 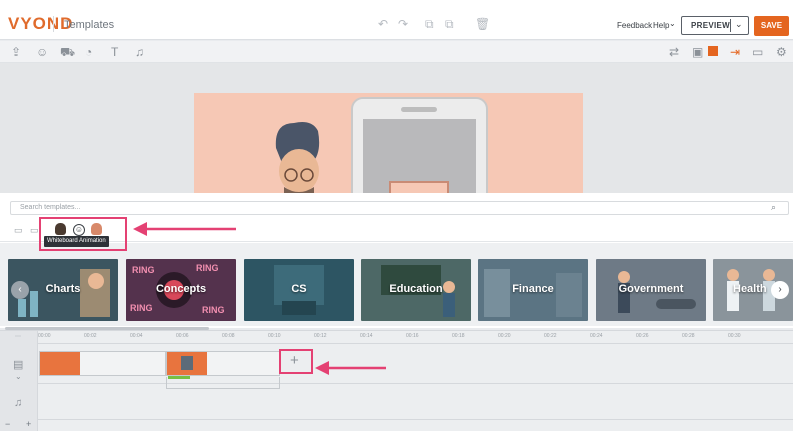 I want to click on ruler-tick-label: 00:16, so click(x=412, y=336).